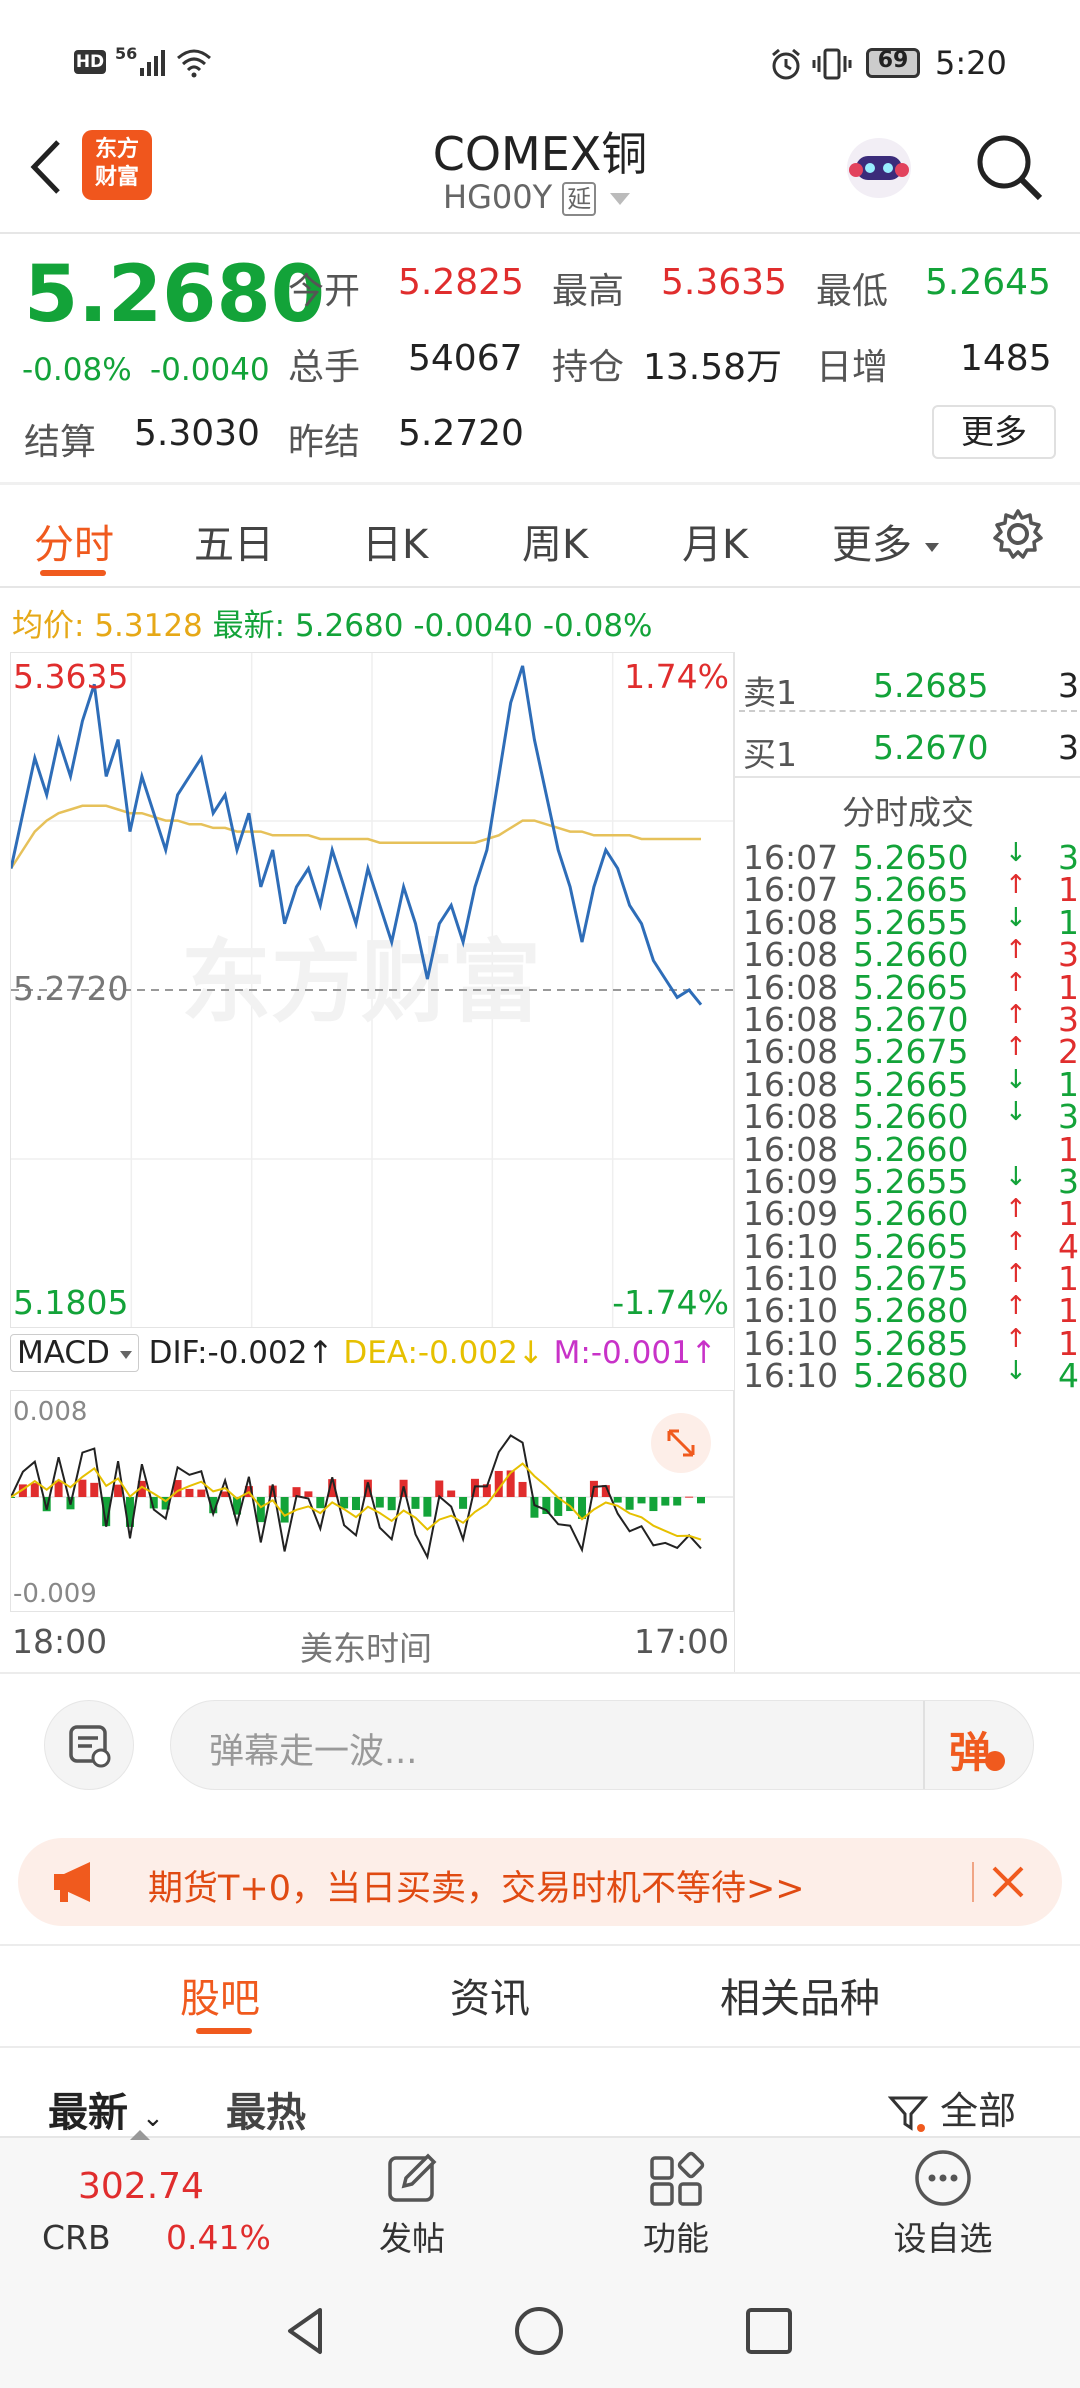 Image resolution: width=1080 pixels, height=2388 pixels. I want to click on filter-hottest: 最热, so click(266, 2109).